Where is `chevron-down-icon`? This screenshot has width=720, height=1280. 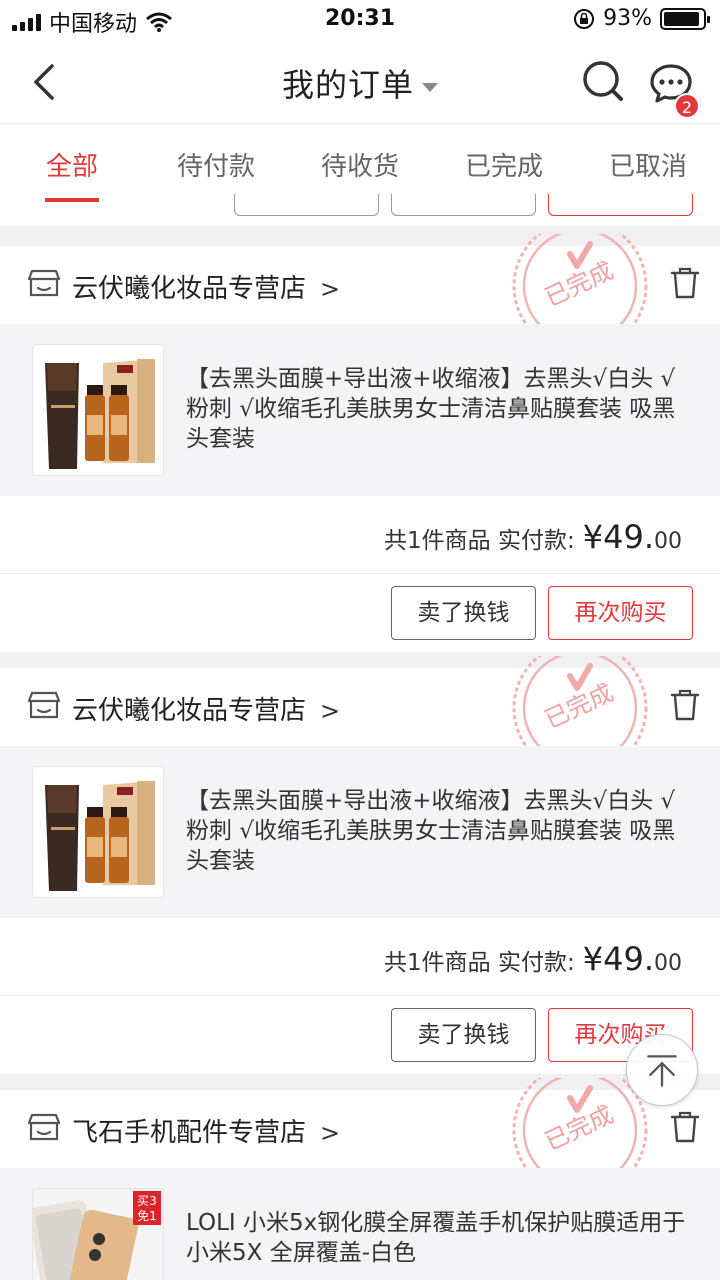 chevron-down-icon is located at coordinates (430, 87).